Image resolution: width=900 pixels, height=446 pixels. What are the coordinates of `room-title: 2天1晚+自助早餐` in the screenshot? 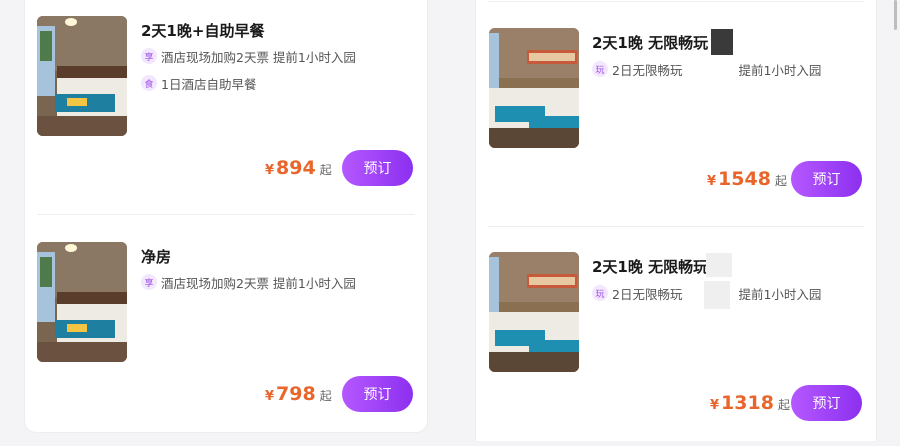 It's located at (203, 31).